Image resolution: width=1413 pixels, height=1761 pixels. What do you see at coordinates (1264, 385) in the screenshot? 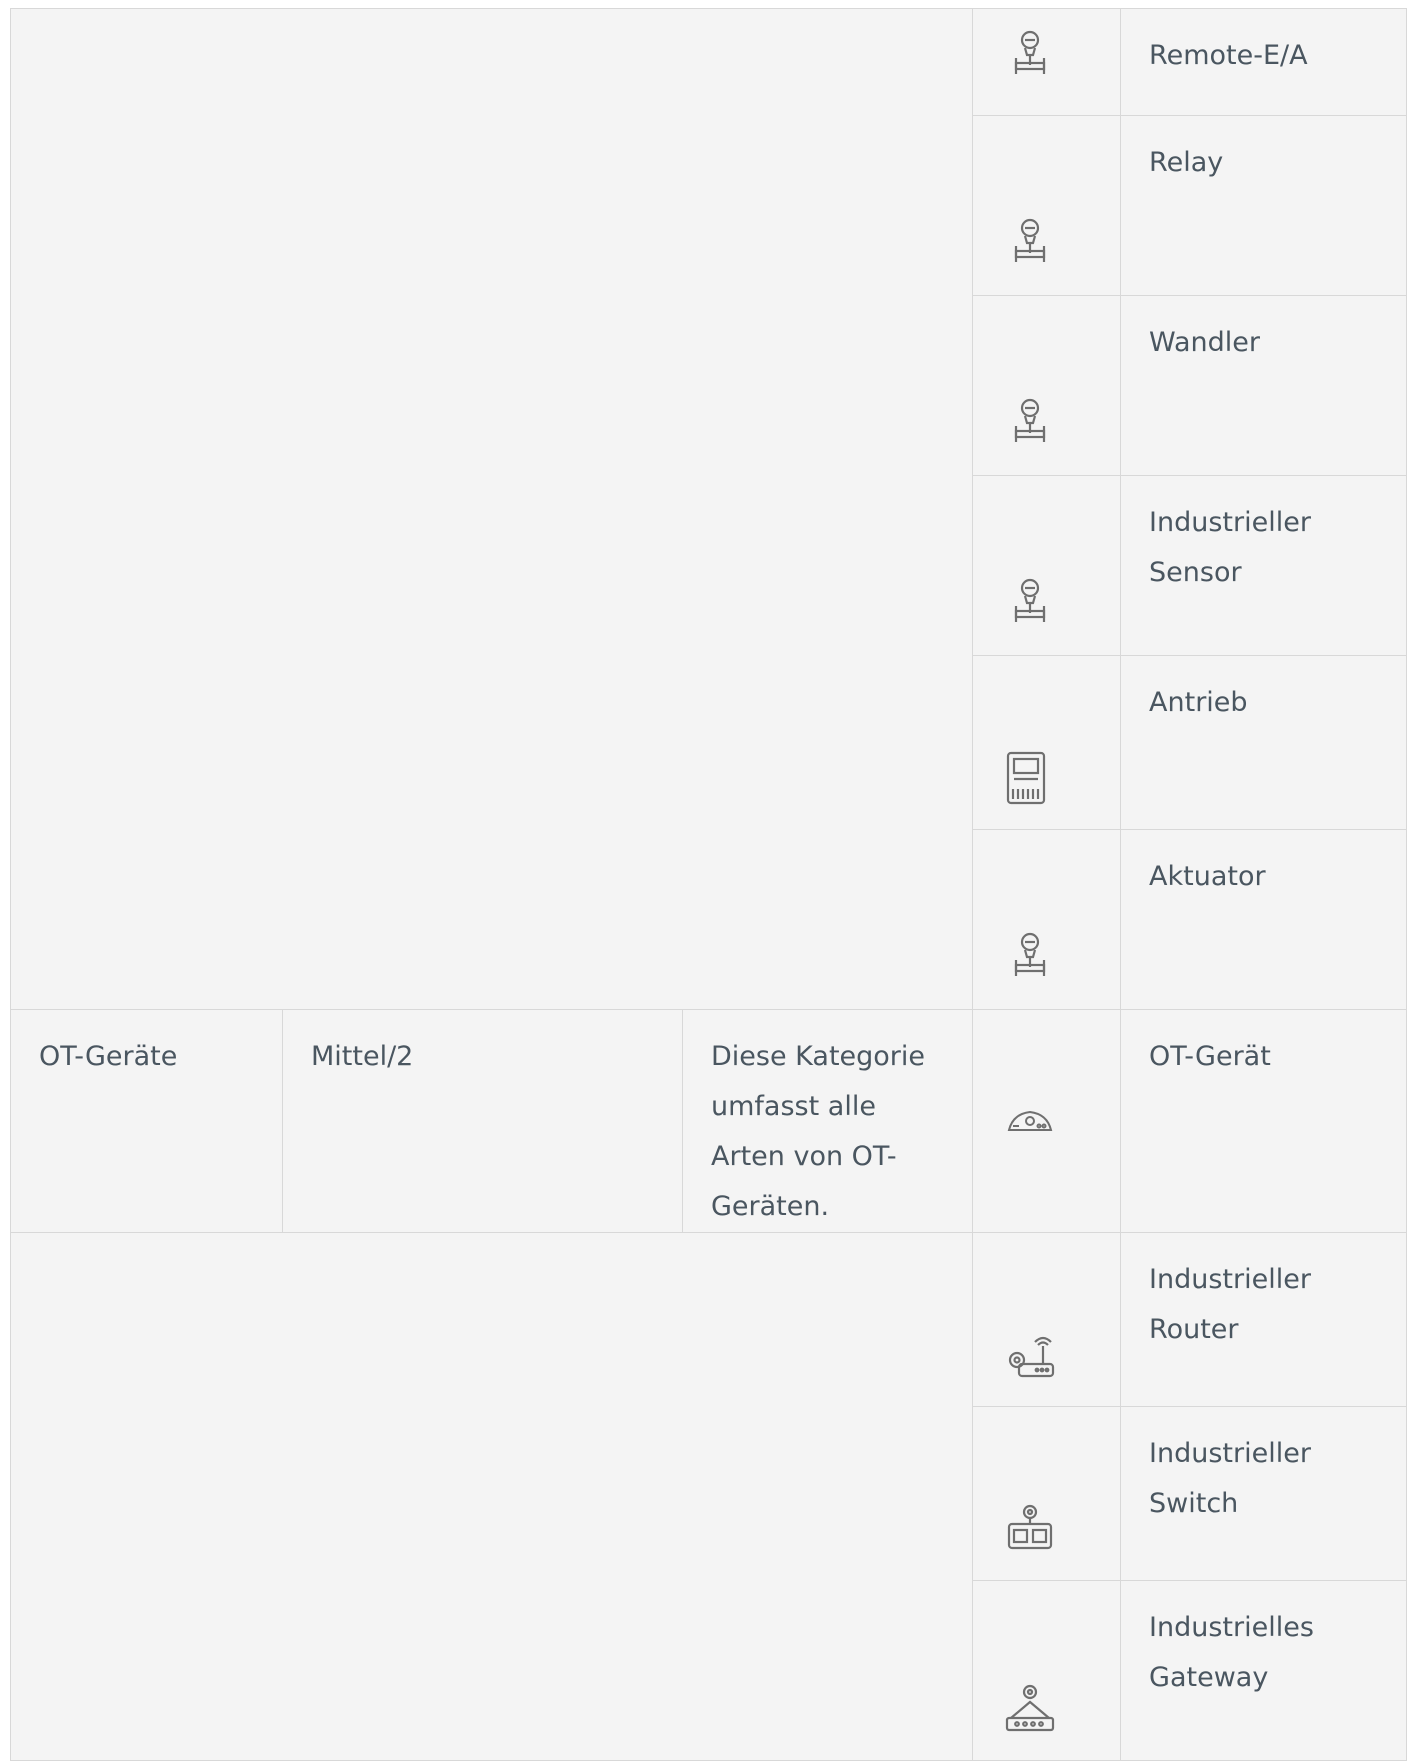
I see `device-type-name: Wandler` at bounding box center [1264, 385].